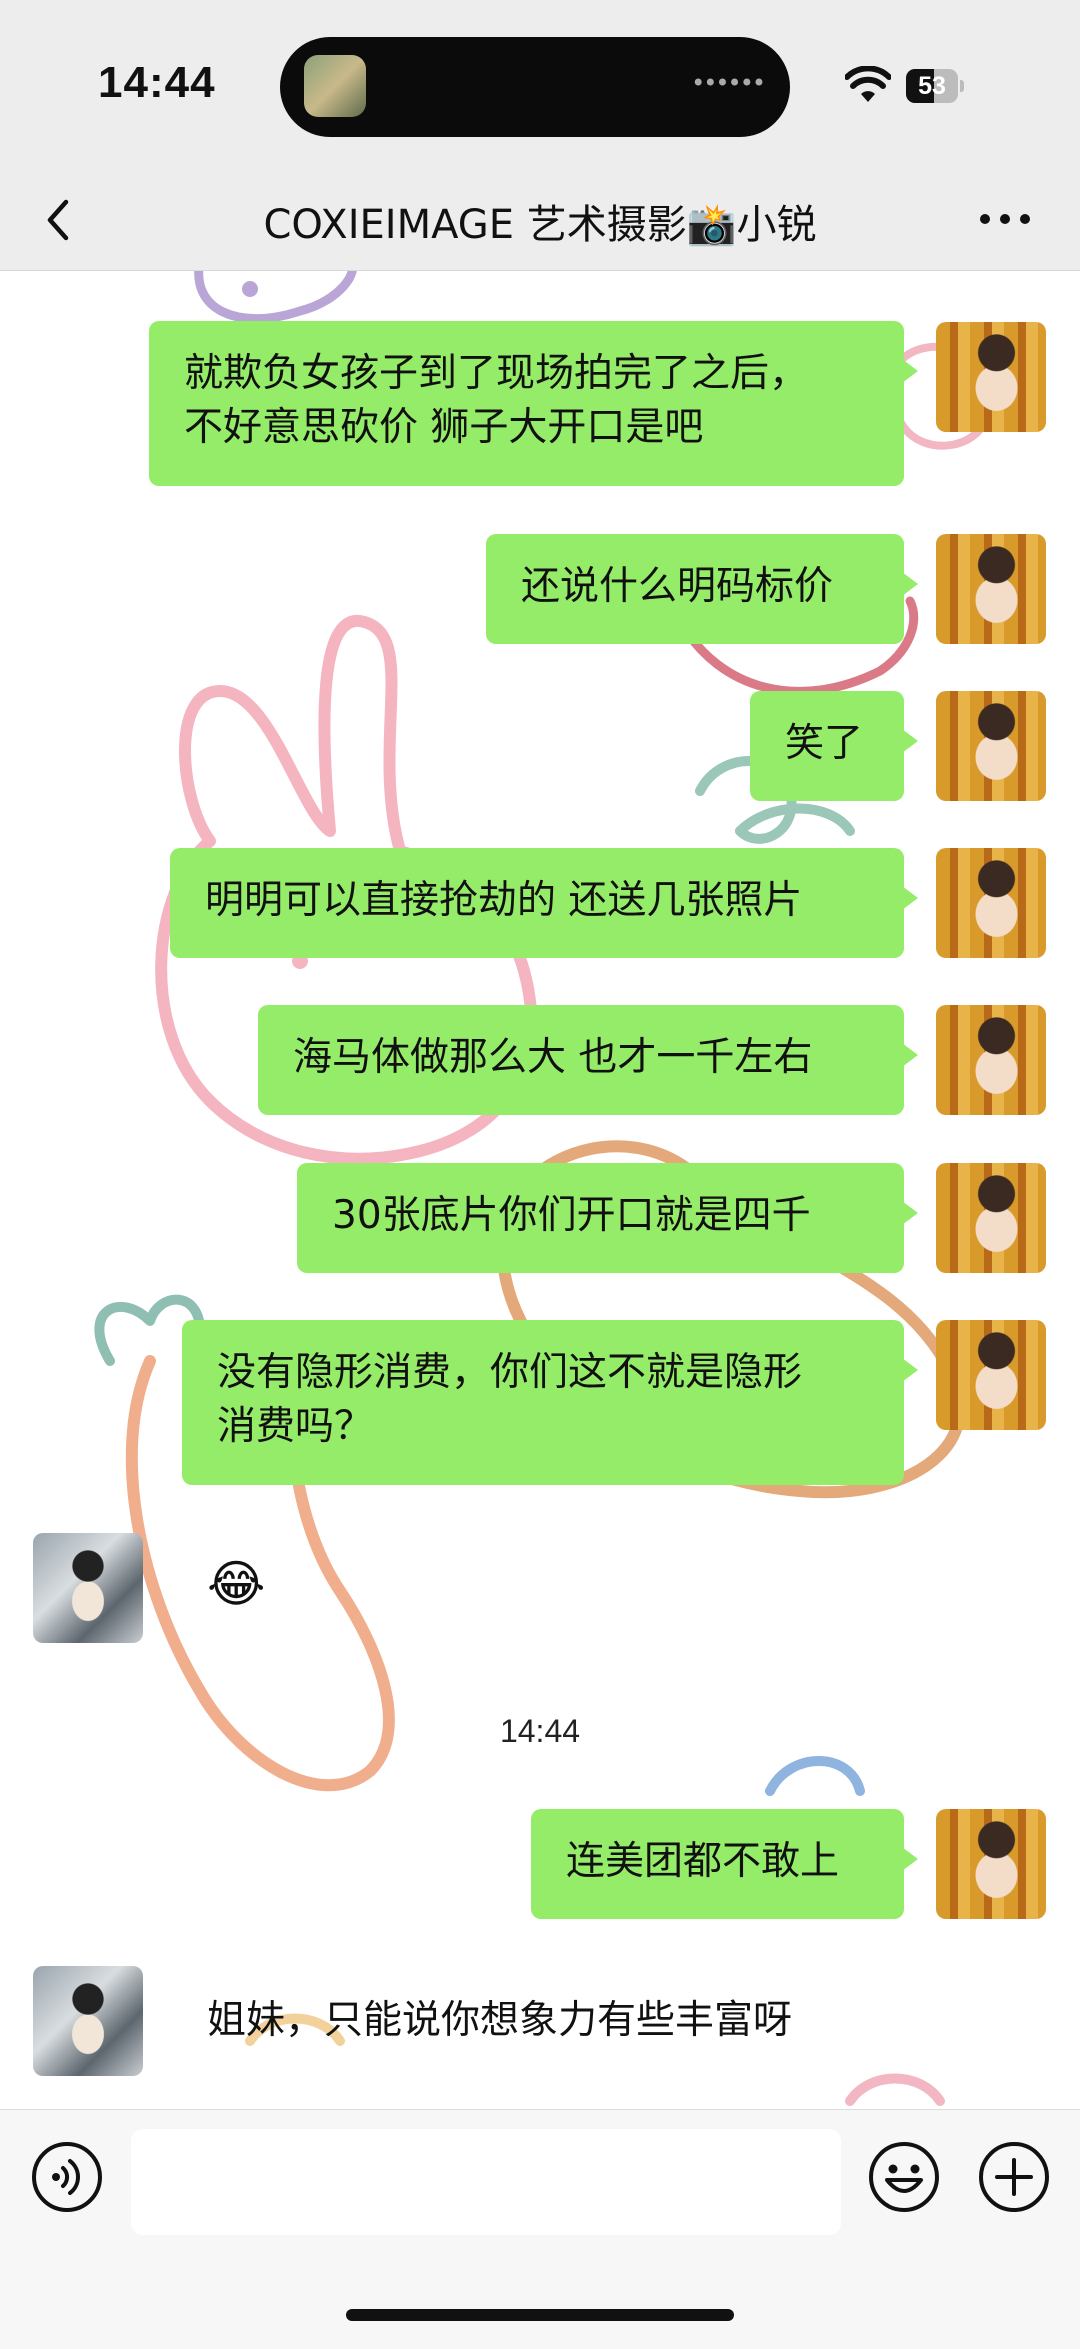 This screenshot has height=2349, width=1080. What do you see at coordinates (724, 1864) in the screenshot?
I see `message-bubble: 连美团都不敢上` at bounding box center [724, 1864].